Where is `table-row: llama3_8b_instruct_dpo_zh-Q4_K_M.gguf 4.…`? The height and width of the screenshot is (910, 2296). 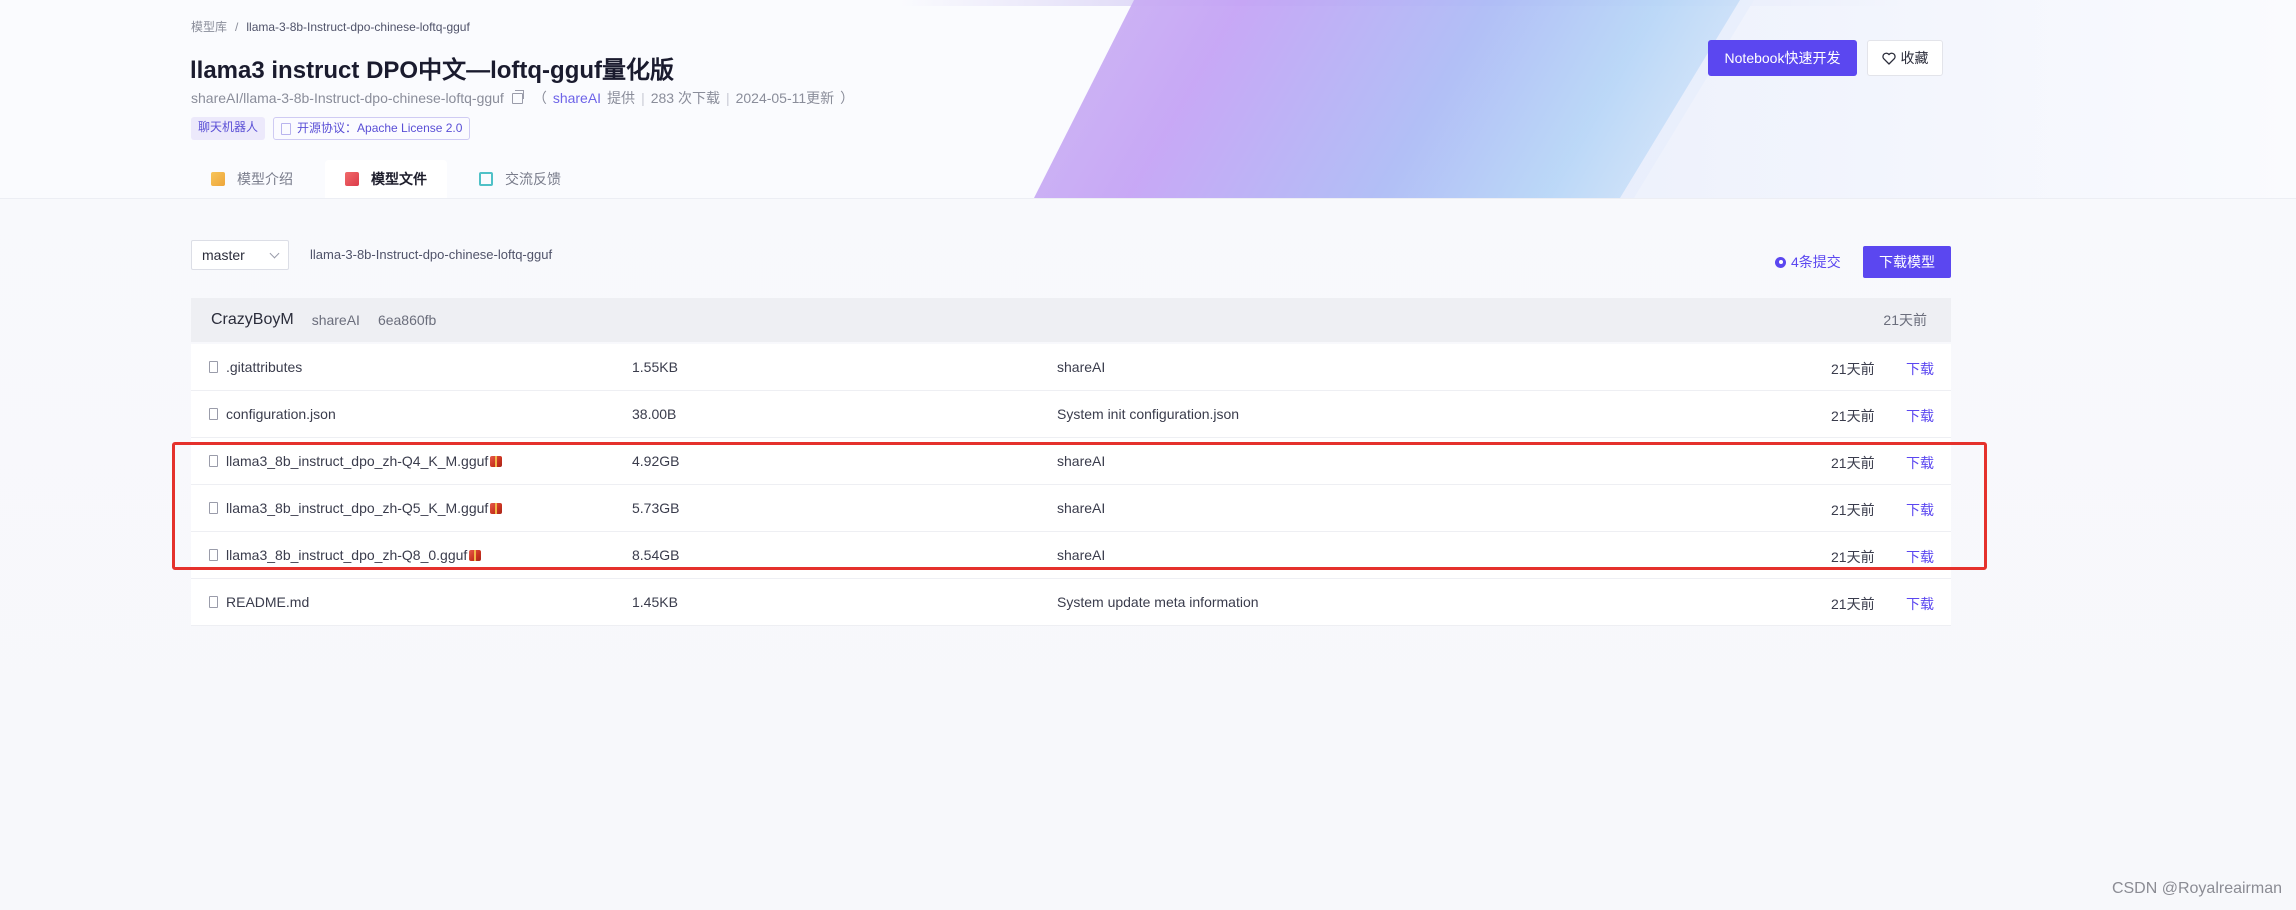 table-row: llama3_8b_instruct_dpo_zh-Q4_K_M.gguf 4.… is located at coordinates (1071, 461).